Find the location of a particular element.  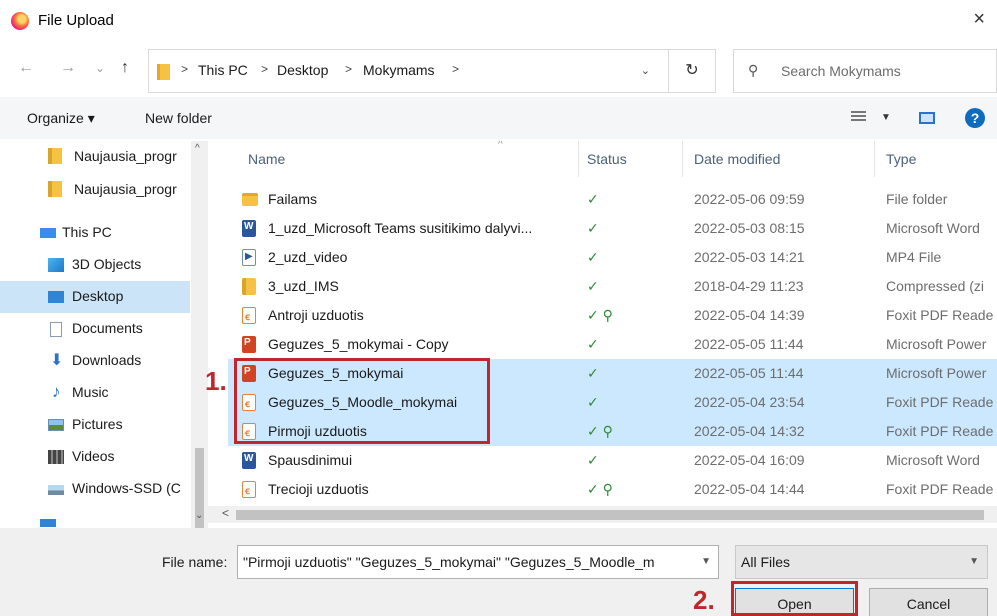

file-name: Geguzes_5_mokymai is located at coordinates (336, 373).